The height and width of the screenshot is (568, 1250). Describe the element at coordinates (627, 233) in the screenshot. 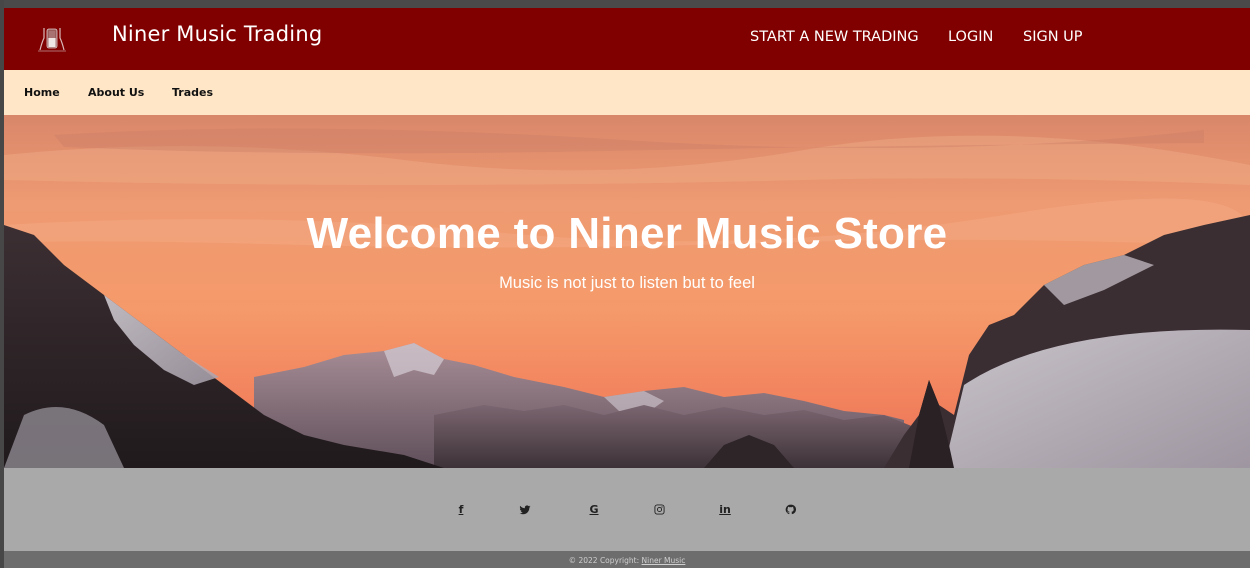

I see `hero-title: Welcome to Niner Music Store` at that location.